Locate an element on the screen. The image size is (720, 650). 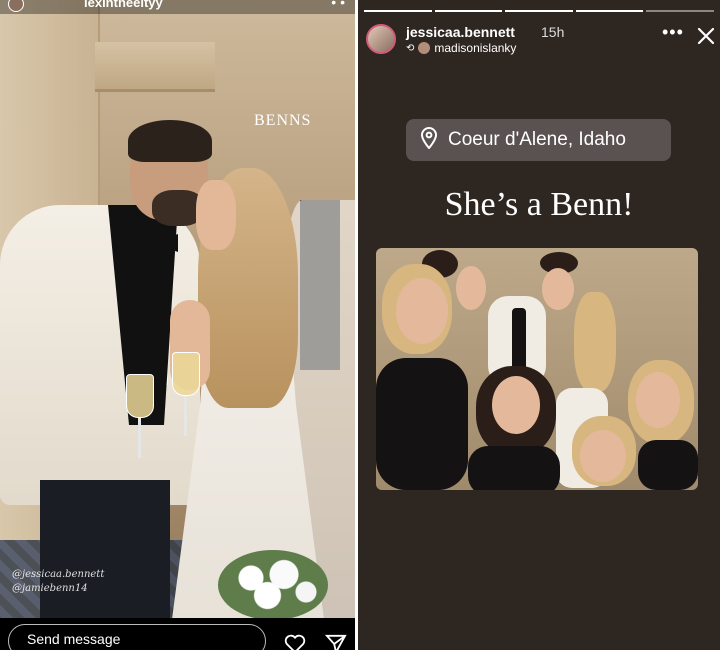
location-sticker: Coeur d'Alene, Idaho is located at coordinates (538, 140).